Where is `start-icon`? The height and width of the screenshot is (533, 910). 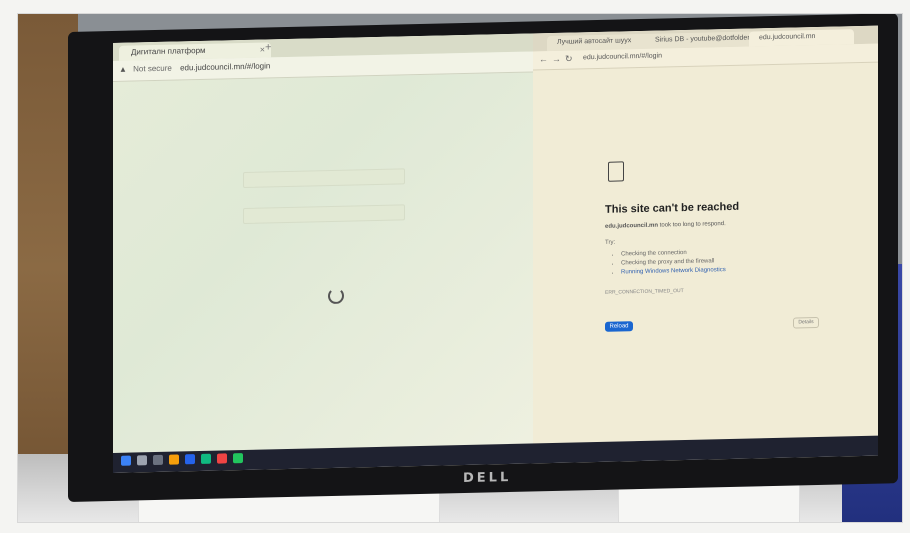
start-icon is located at coordinates (126, 460).